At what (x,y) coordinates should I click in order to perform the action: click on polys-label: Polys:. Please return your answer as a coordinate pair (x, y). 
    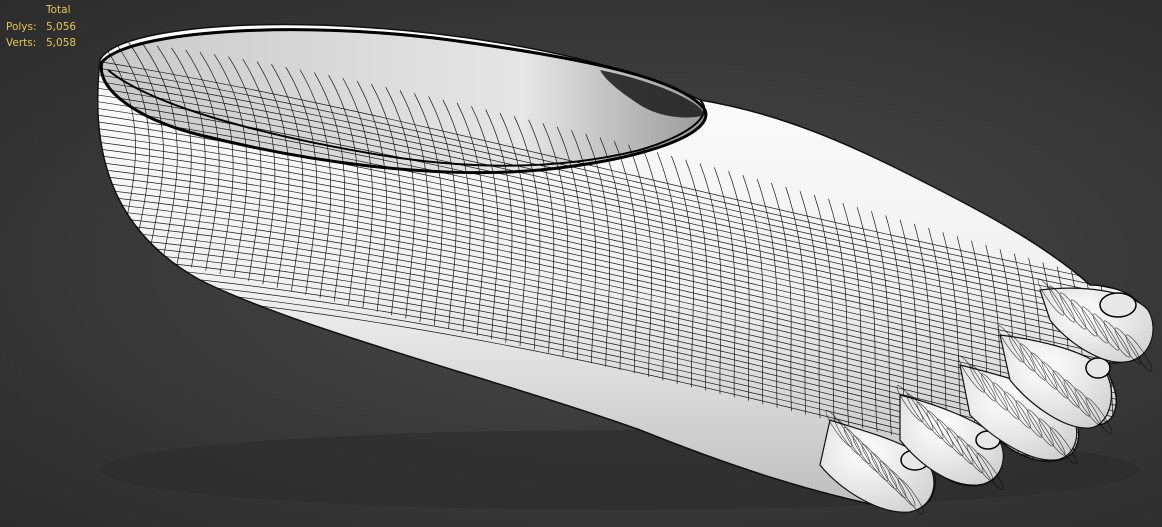
    Looking at the image, I should click on (21, 26).